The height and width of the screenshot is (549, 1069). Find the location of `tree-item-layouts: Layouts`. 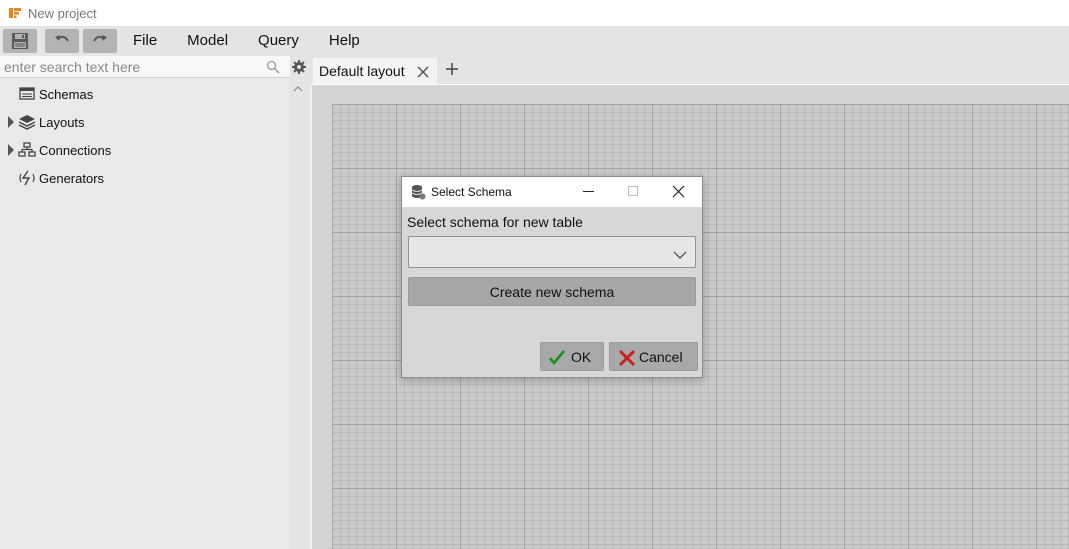

tree-item-layouts: Layouts is located at coordinates (145, 122).